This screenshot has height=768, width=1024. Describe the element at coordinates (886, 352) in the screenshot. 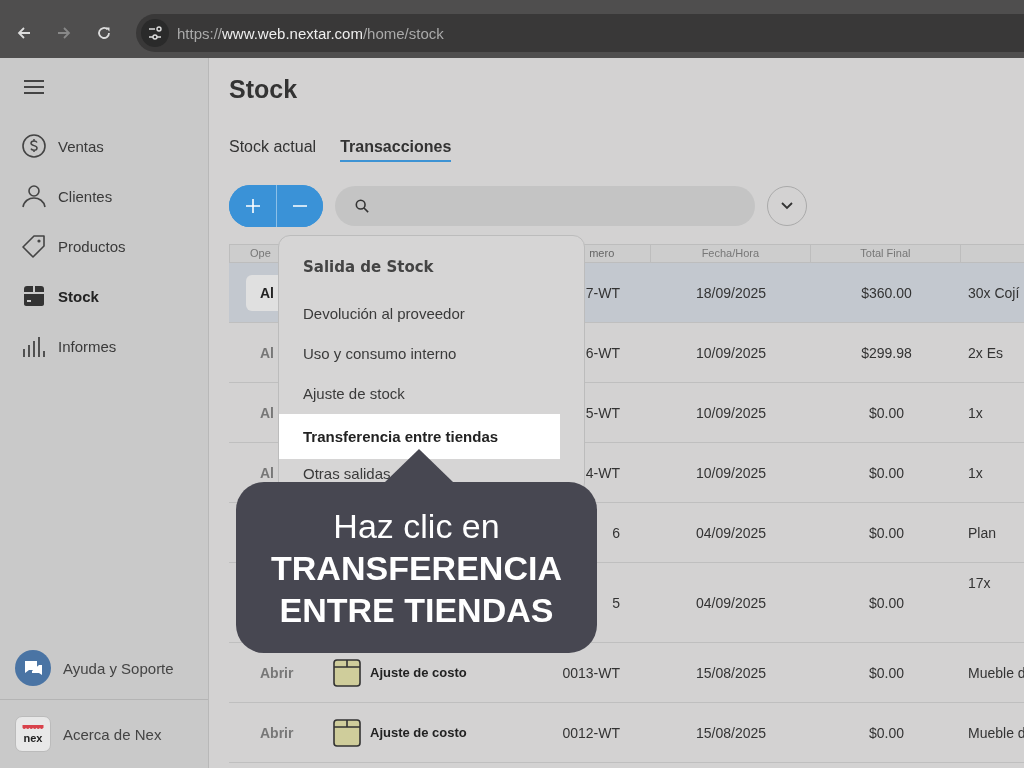

I see `table-cell: $299.98` at that location.